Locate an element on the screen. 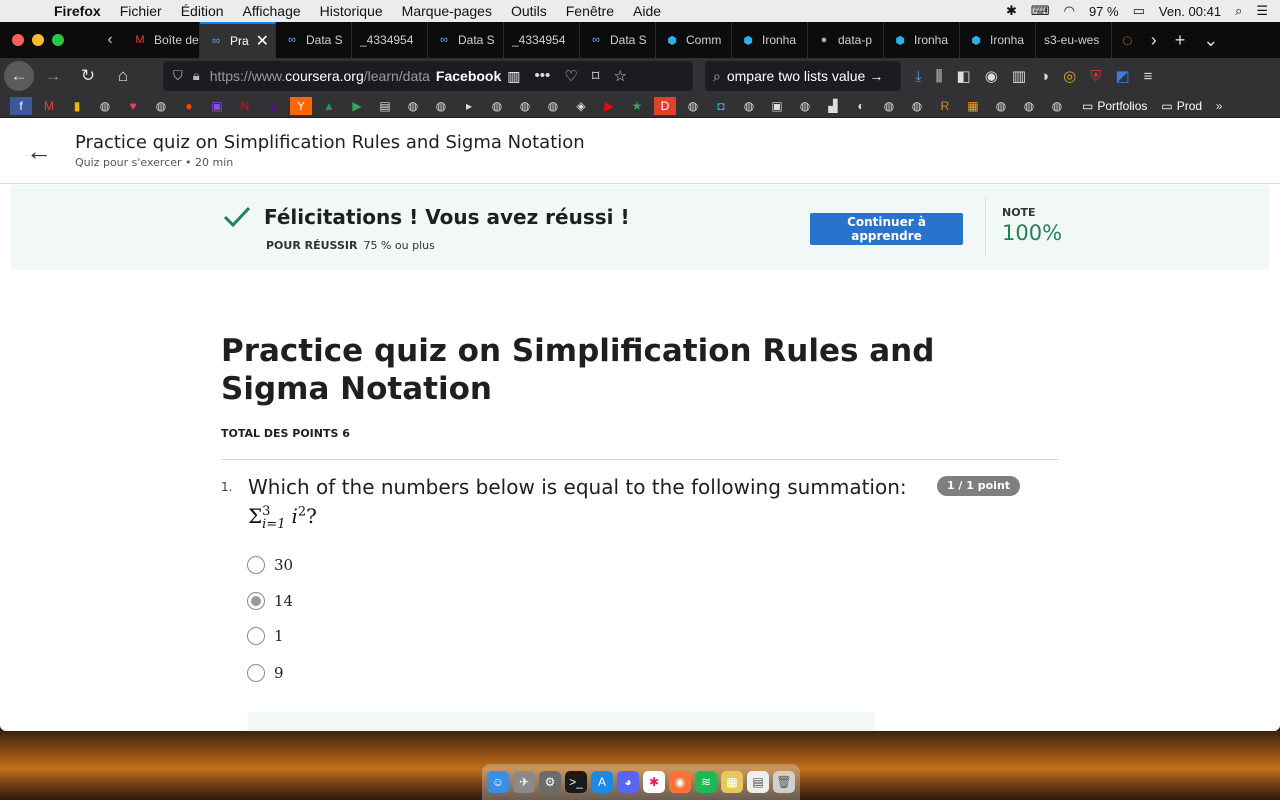 This screenshot has height=800, width=1280. downloads-icon: ⤓ is located at coordinates (918, 76).